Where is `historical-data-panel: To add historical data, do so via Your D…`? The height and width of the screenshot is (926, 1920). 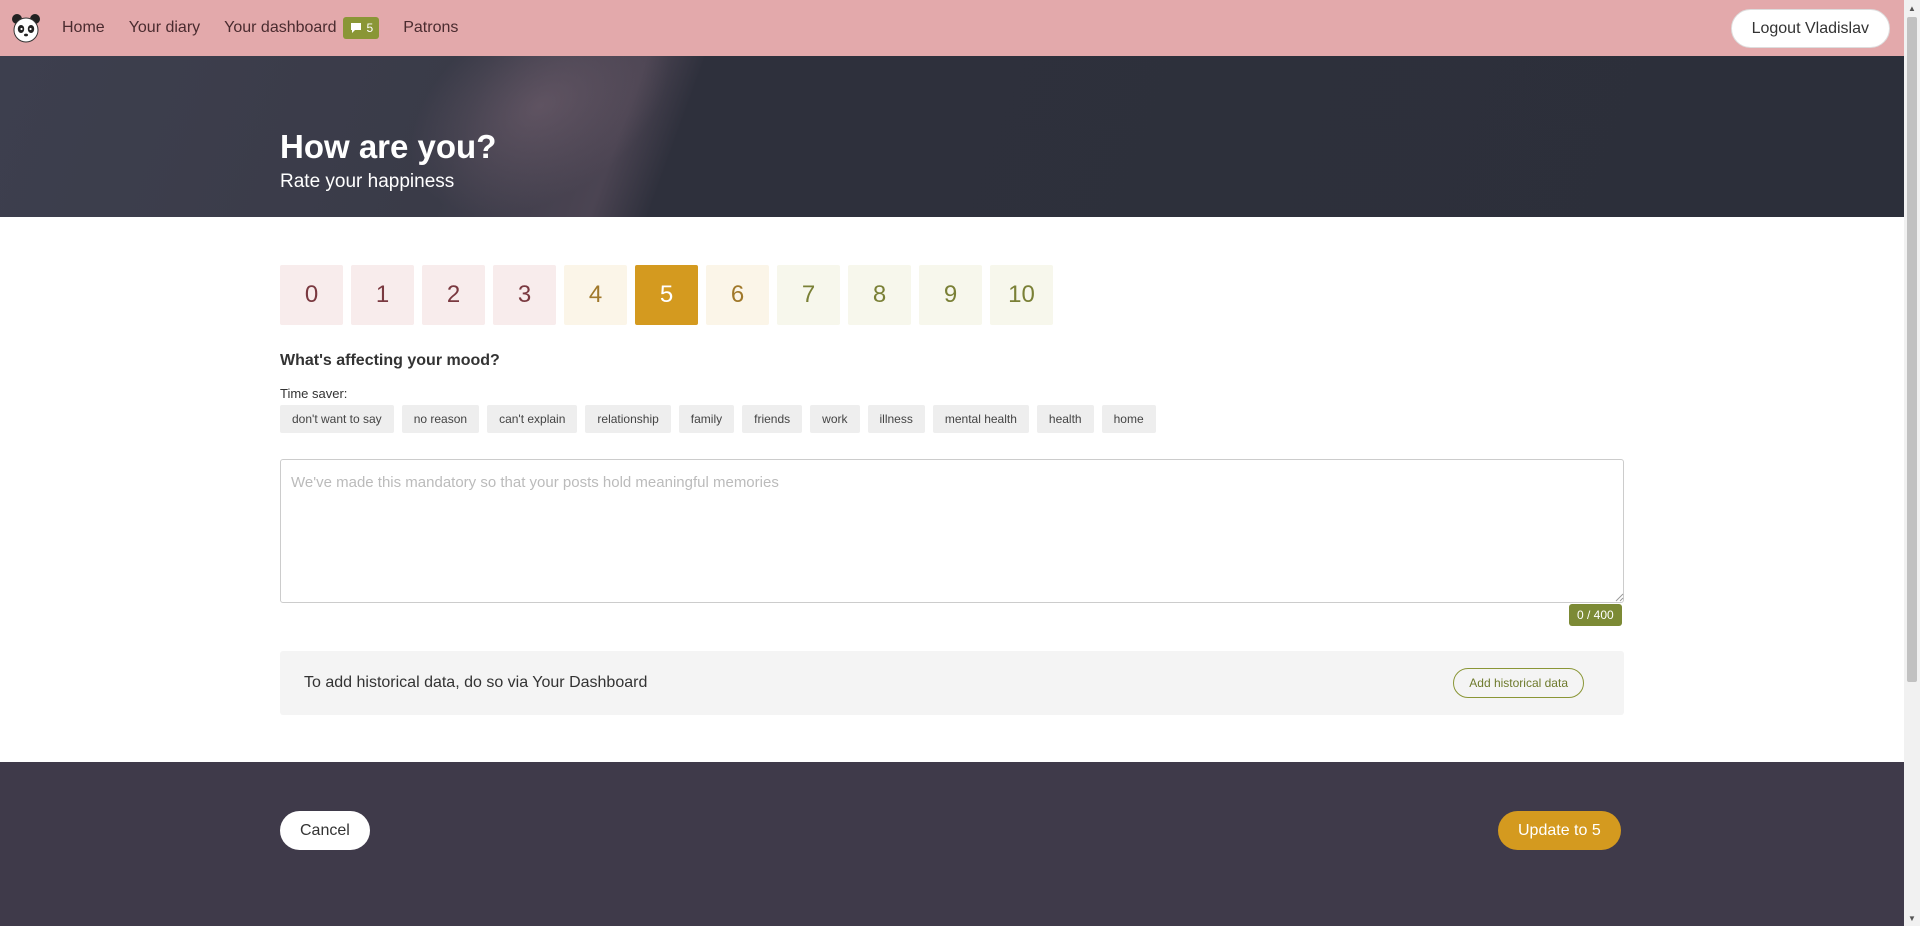 historical-data-panel: To add historical data, do so via Your D… is located at coordinates (952, 683).